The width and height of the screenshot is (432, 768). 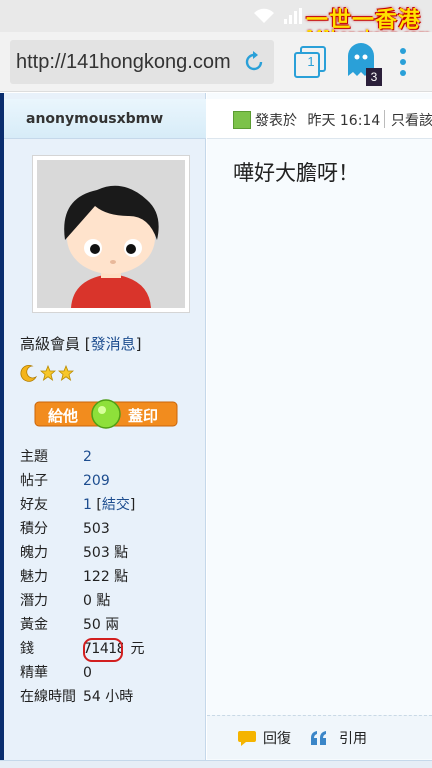 I want to click on overflow-menu-icon, so click(x=403, y=62).